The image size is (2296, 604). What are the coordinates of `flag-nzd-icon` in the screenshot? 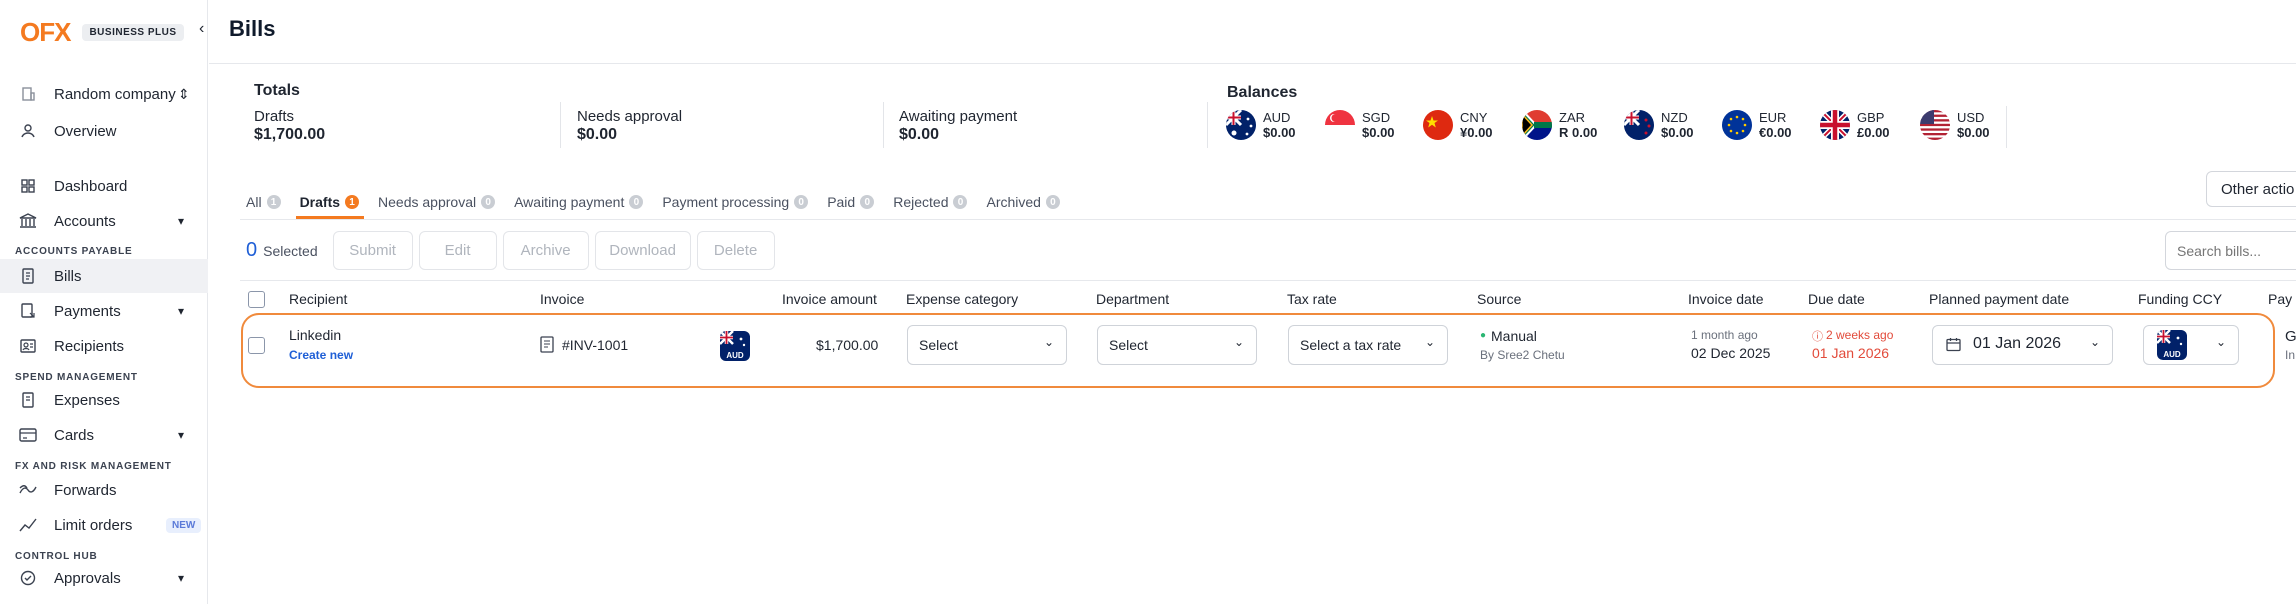 It's located at (1639, 125).